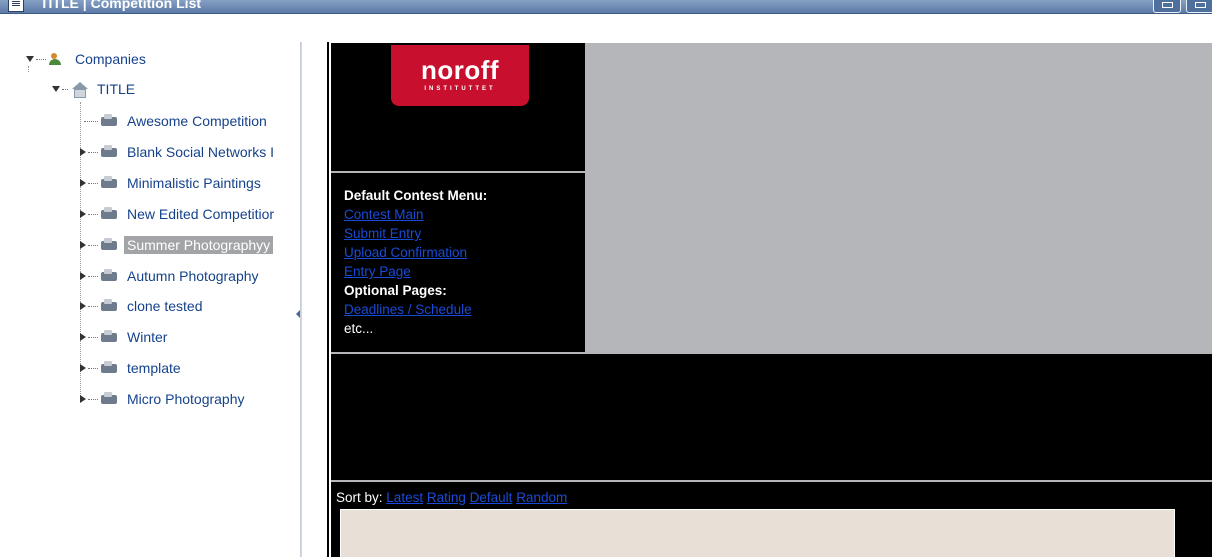 The height and width of the screenshot is (557, 1212). I want to click on link-upload-confirmation: Upload Confirmation, so click(464, 252).